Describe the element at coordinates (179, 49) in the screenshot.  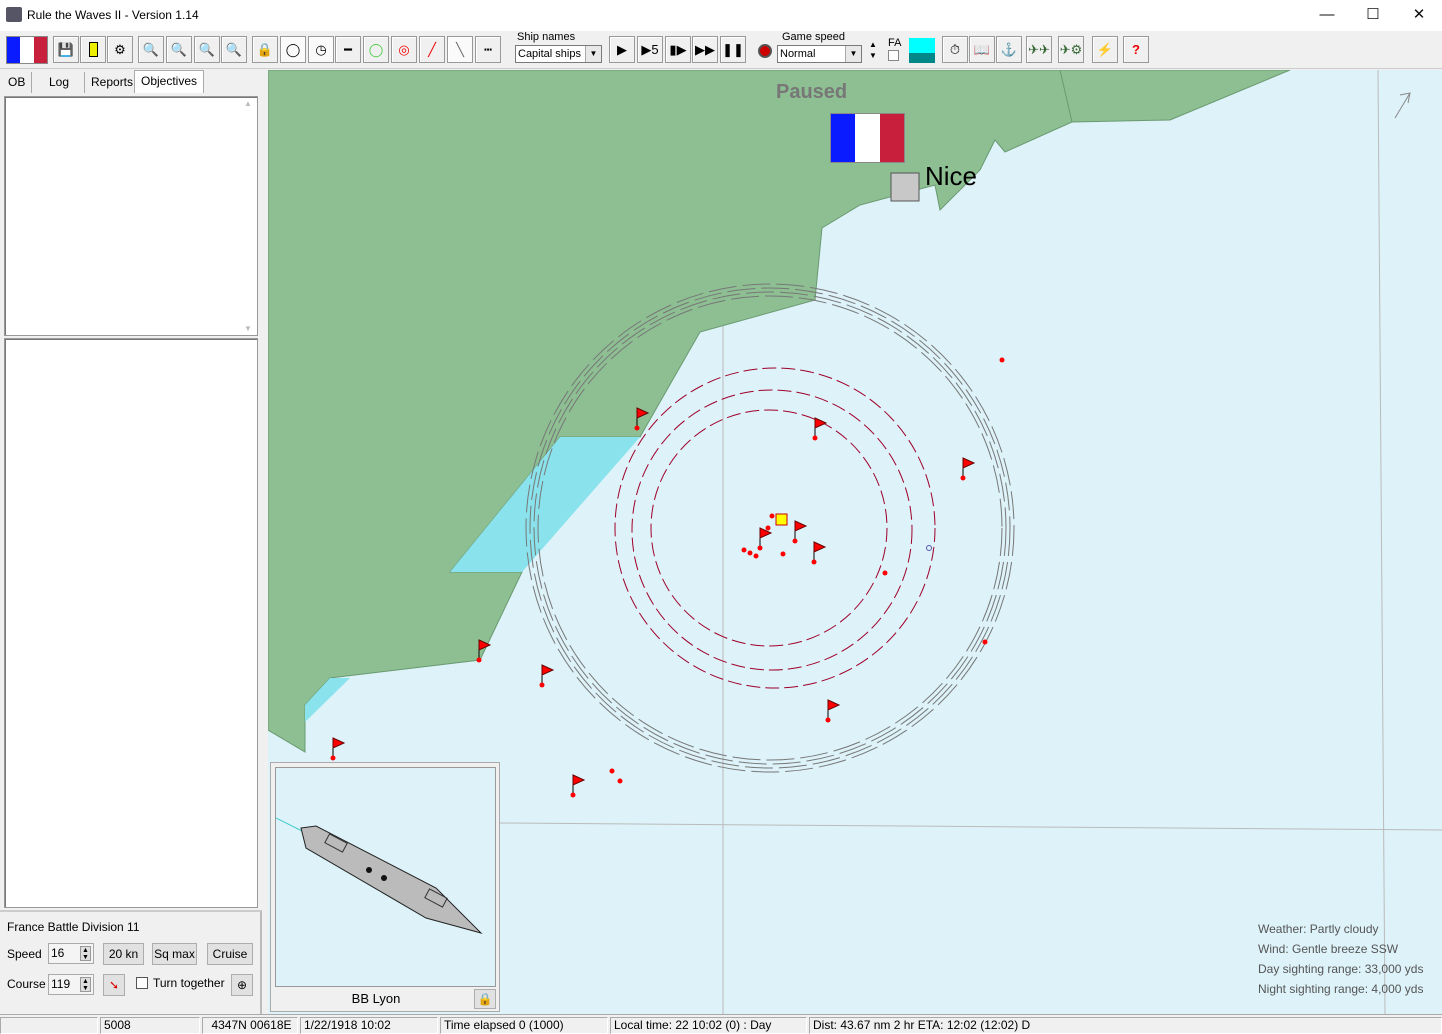
I see `zoom-out-icon: 🔍` at that location.